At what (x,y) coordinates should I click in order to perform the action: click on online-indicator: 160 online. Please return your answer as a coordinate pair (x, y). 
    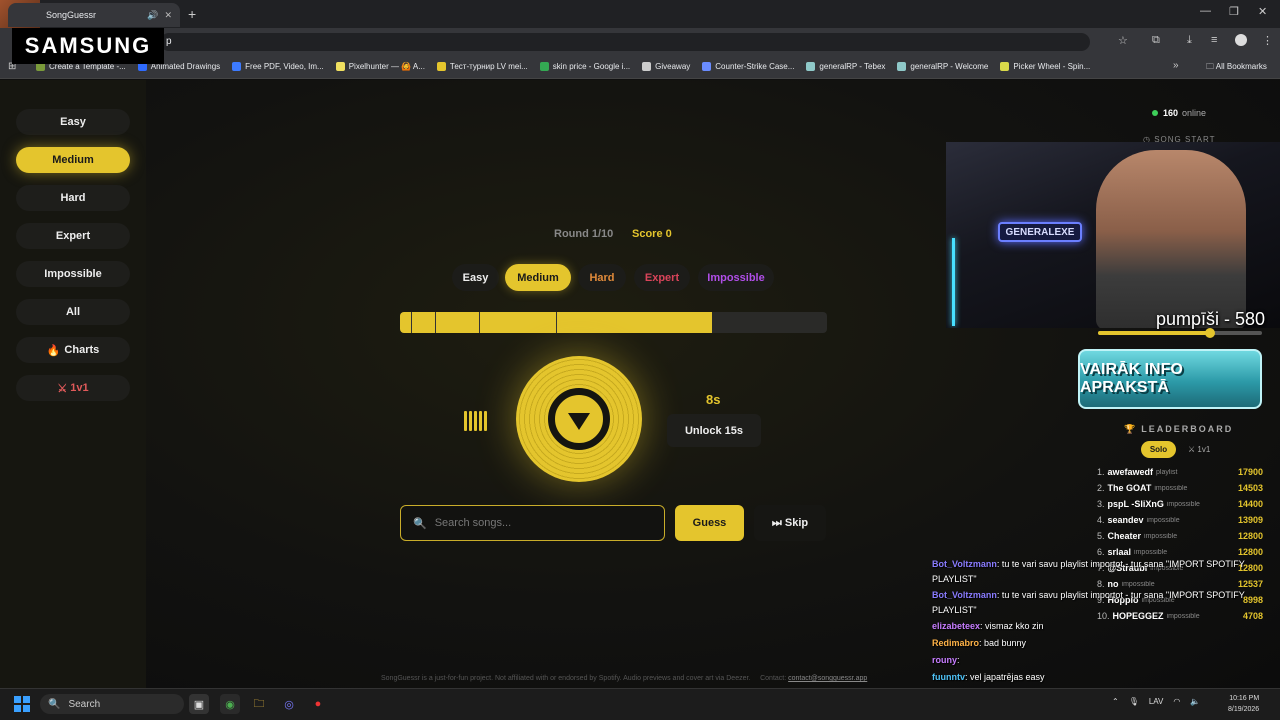
    Looking at the image, I should click on (1179, 113).